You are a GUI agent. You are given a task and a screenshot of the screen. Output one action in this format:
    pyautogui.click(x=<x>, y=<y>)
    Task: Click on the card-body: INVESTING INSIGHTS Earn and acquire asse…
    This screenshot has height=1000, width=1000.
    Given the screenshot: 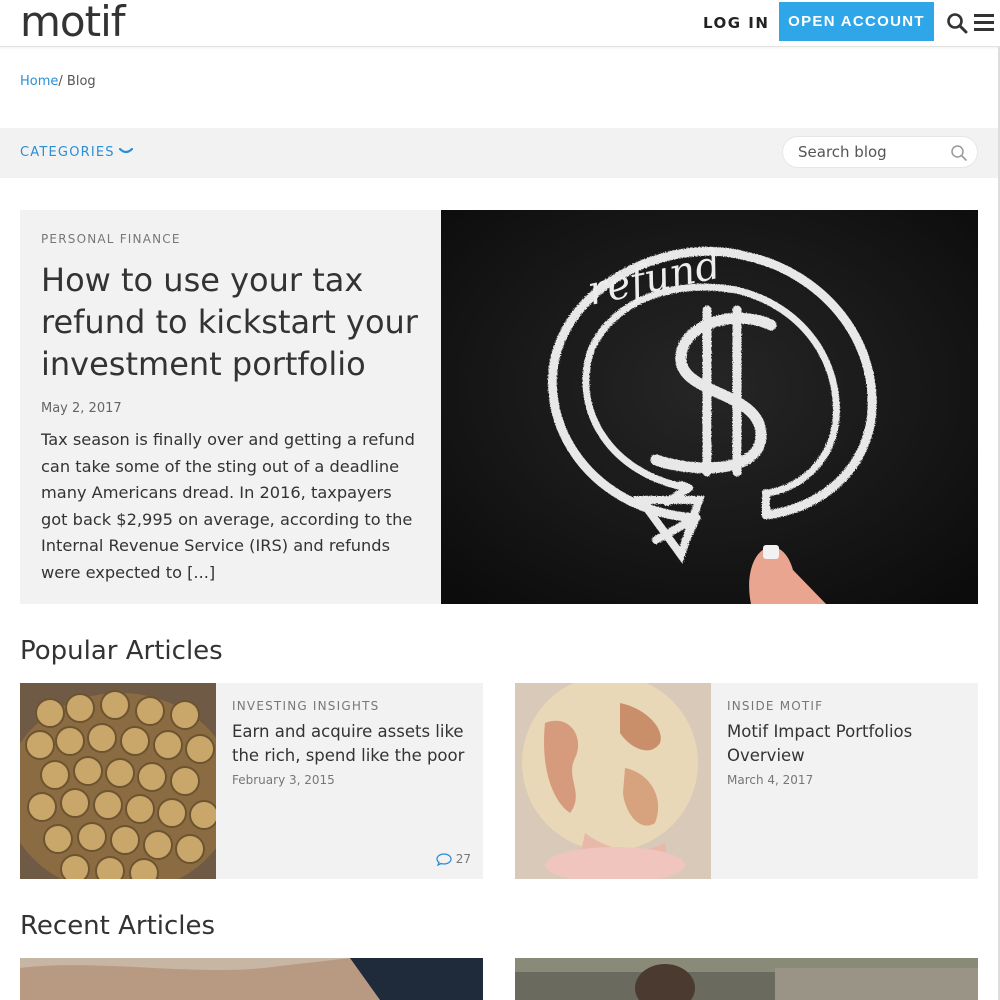 What is the action you would take?
    pyautogui.click(x=352, y=743)
    